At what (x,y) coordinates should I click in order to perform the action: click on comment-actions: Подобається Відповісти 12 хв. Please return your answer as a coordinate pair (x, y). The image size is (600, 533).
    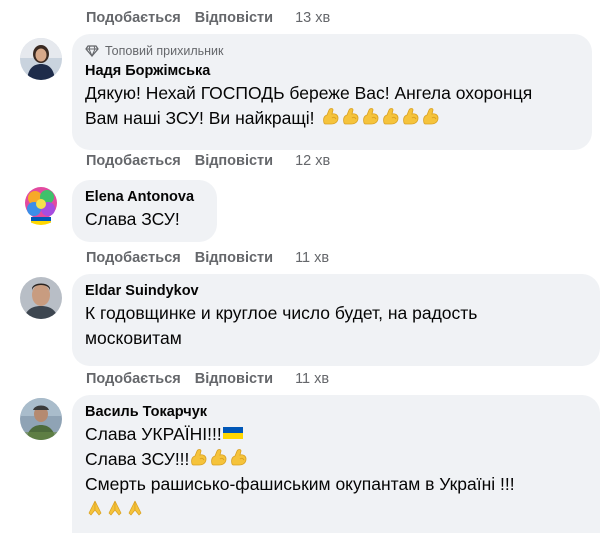
    Looking at the image, I should click on (208, 161).